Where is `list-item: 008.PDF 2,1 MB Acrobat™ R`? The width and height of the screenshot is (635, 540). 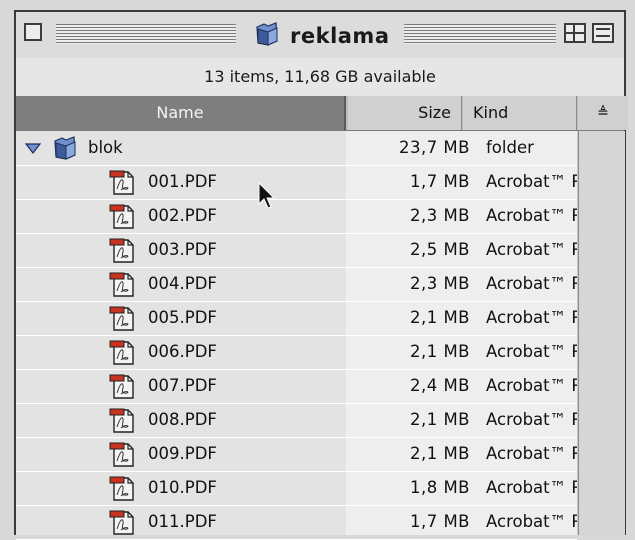 list-item: 008.PDF 2,1 MB Acrobat™ R is located at coordinates (296, 420).